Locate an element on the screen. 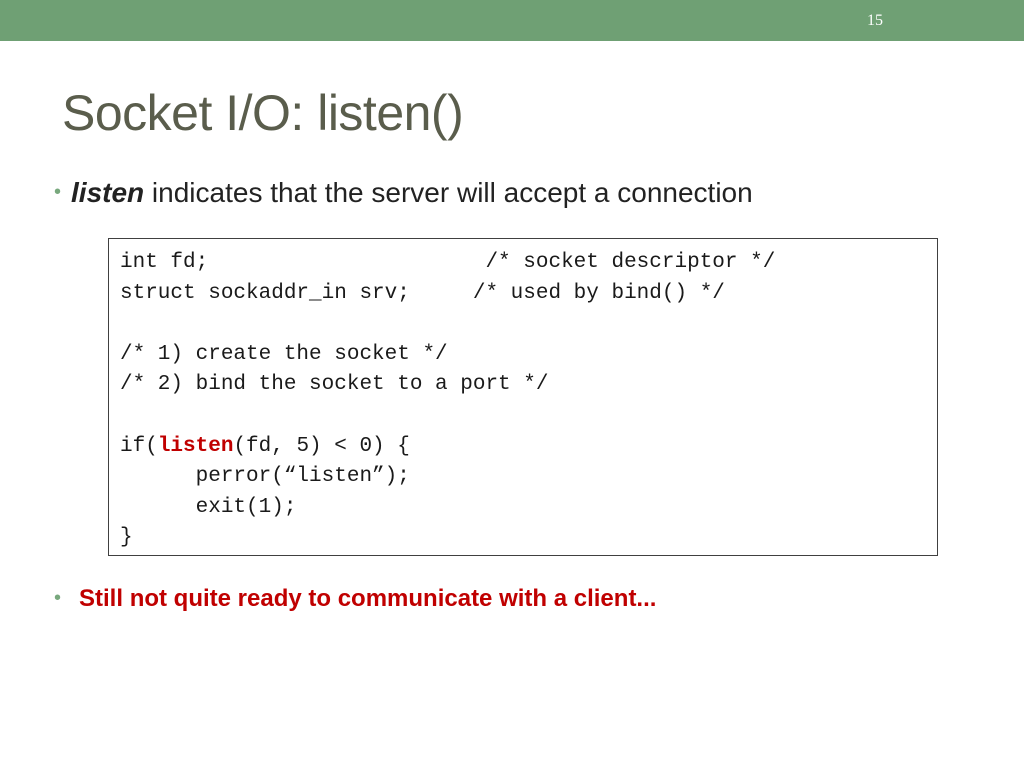  code-line: /* 1) create the socket */ is located at coordinates (284, 354).